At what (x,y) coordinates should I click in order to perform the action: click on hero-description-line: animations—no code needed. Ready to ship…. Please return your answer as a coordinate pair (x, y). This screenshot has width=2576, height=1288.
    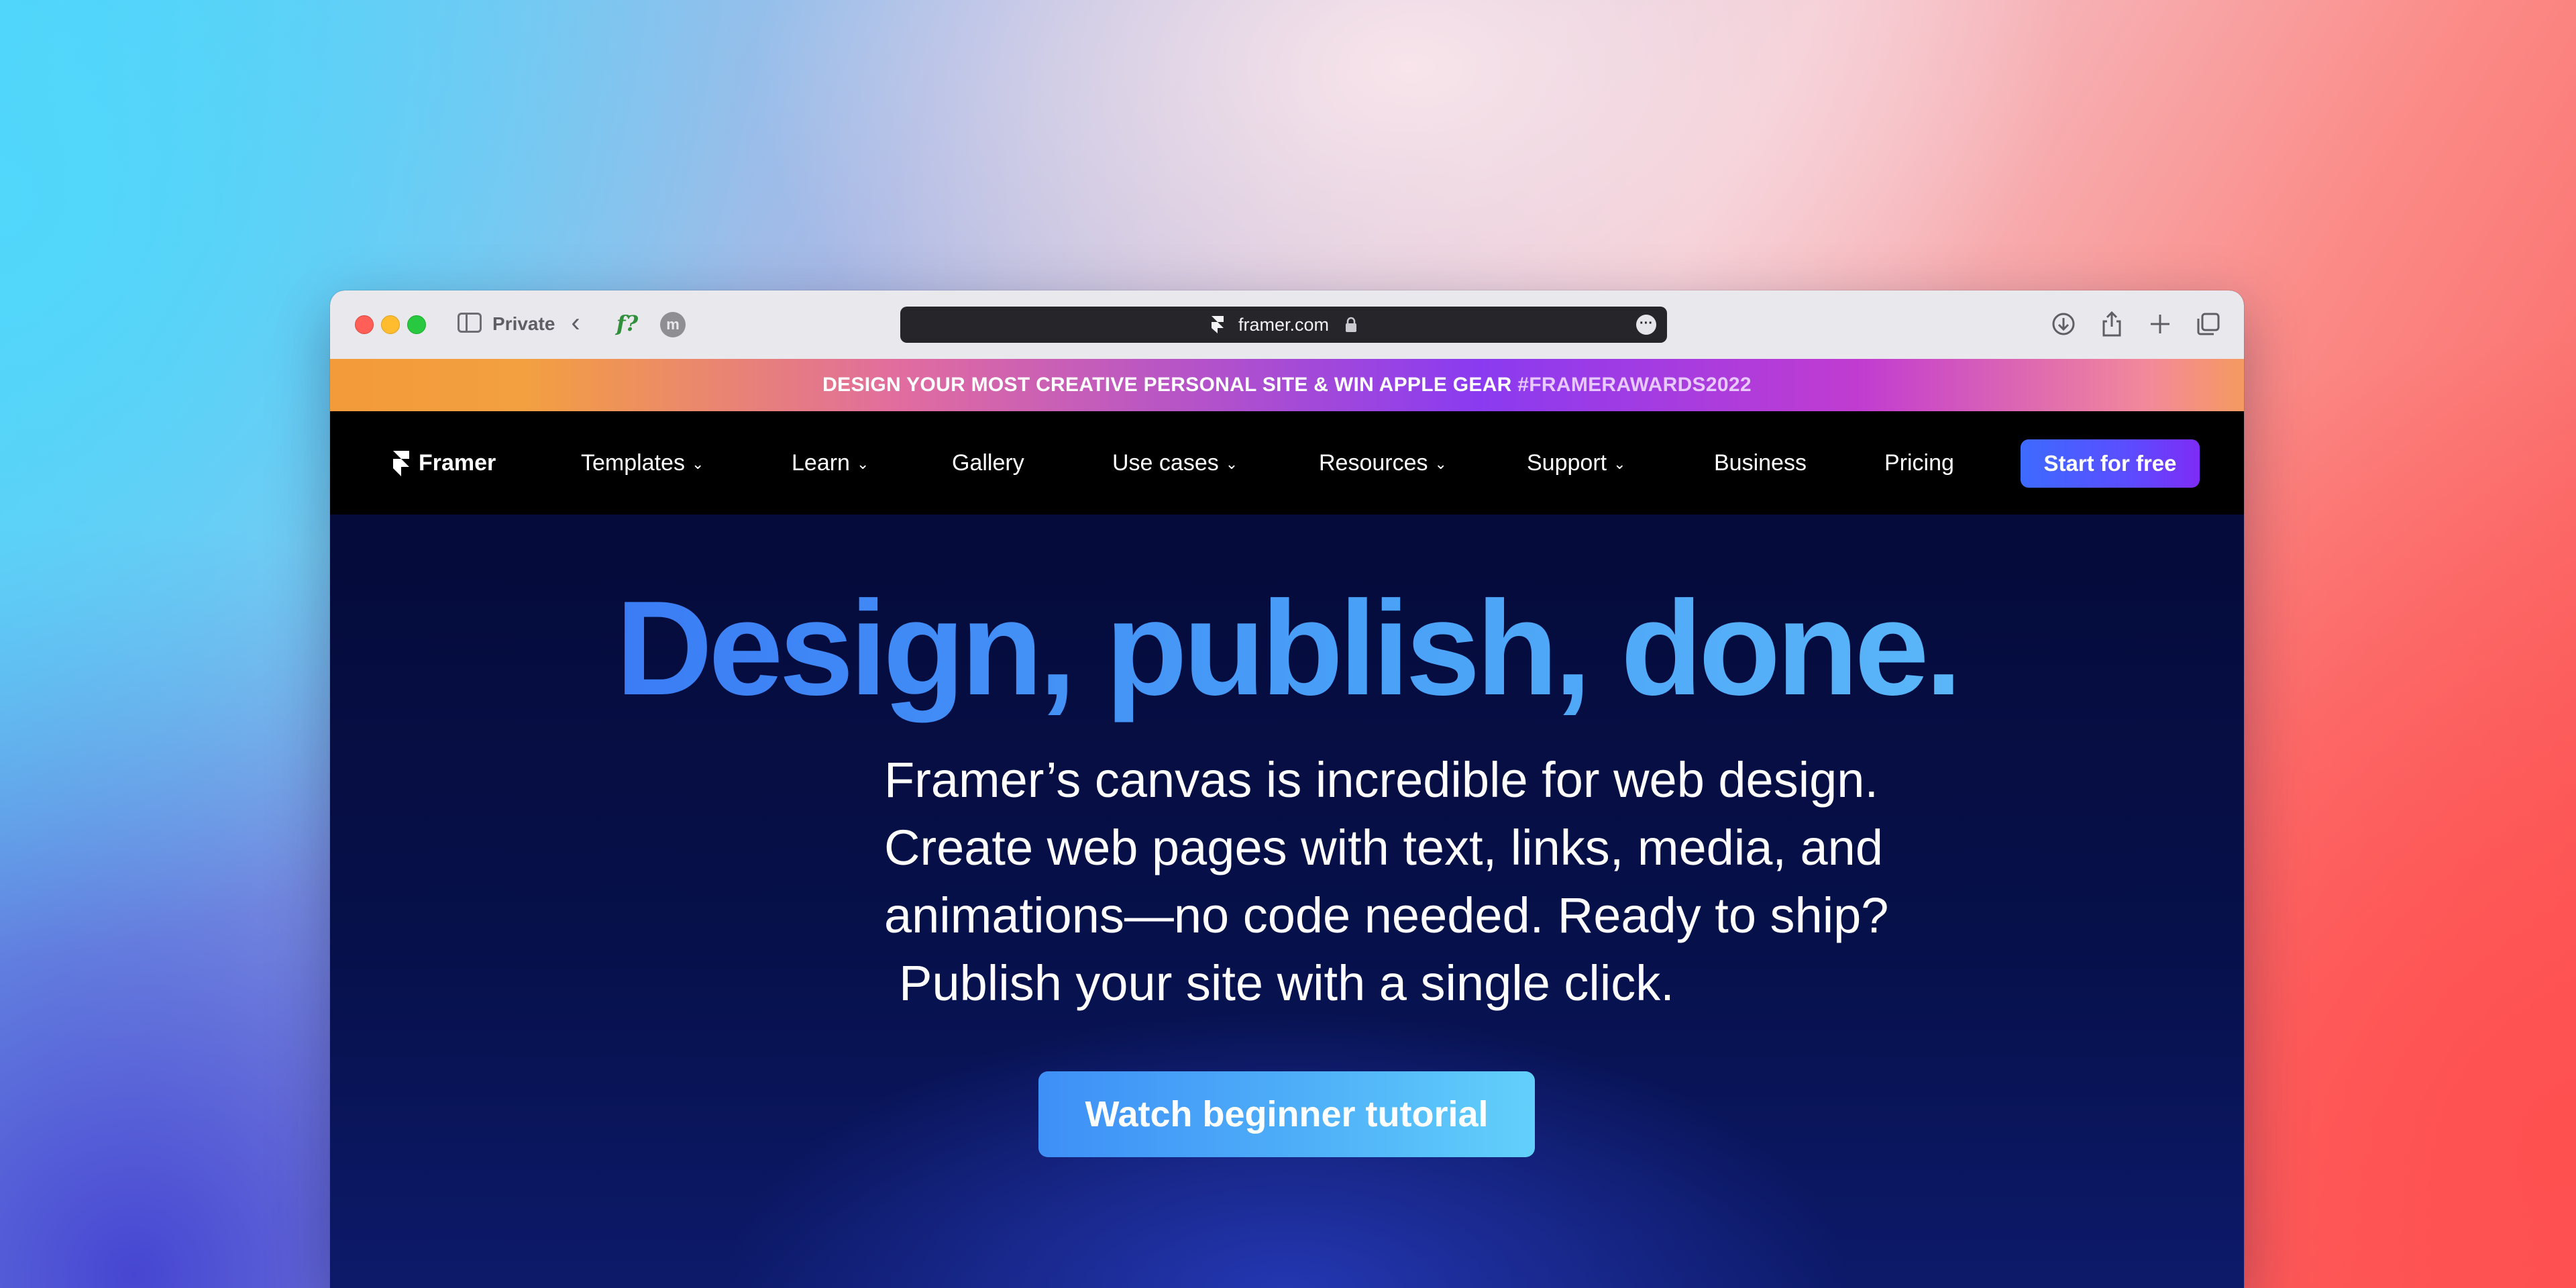
    Looking at the image, I should click on (1386, 915).